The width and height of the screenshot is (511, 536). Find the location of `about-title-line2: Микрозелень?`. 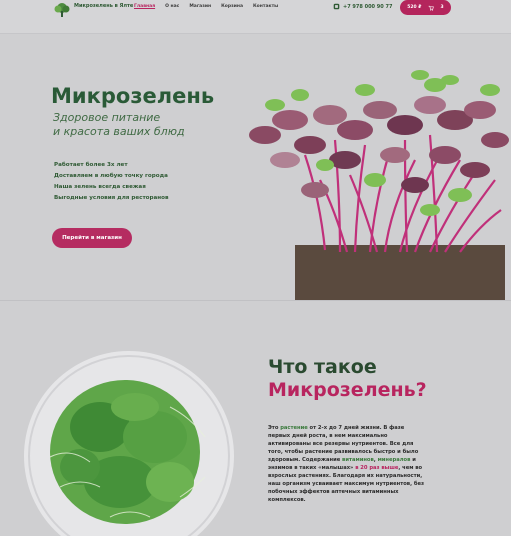

about-title-line2: Микрозелень? is located at coordinates (347, 390).